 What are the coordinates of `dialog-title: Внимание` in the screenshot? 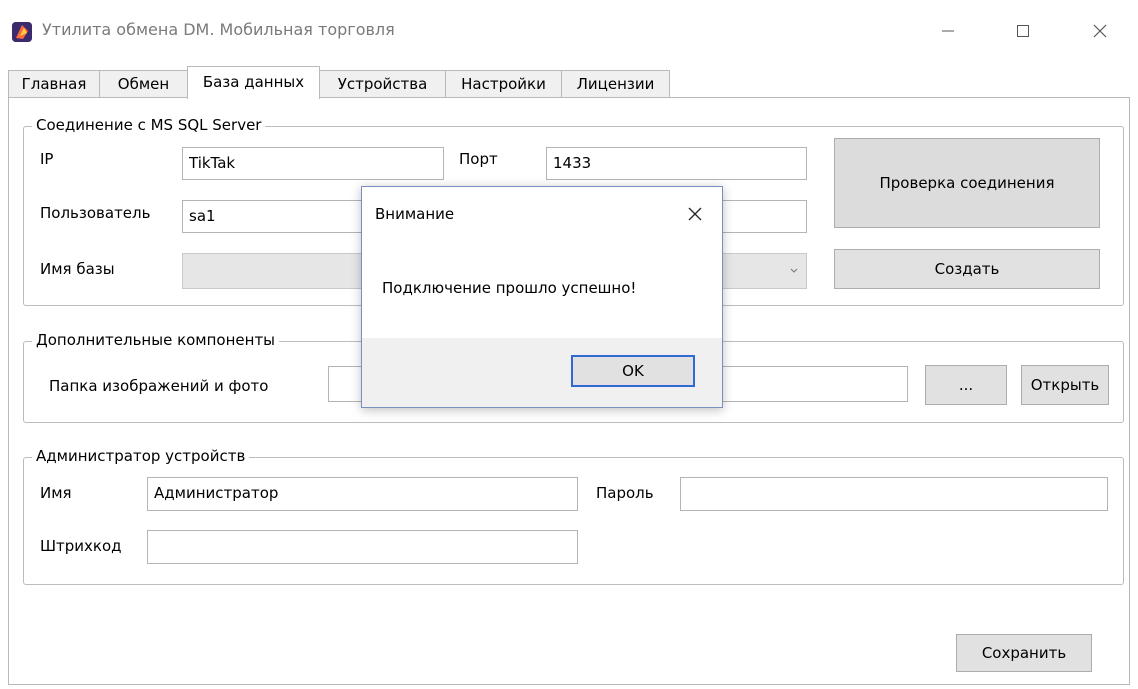 It's located at (415, 214).